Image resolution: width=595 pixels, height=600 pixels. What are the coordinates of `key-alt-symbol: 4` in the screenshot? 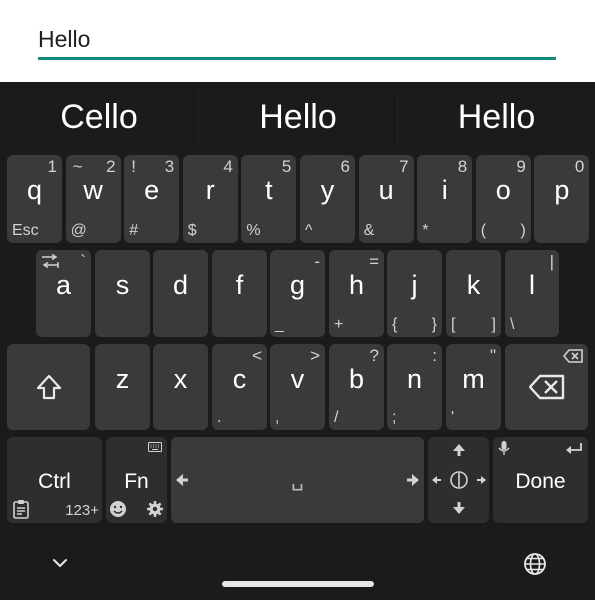 It's located at (228, 166).